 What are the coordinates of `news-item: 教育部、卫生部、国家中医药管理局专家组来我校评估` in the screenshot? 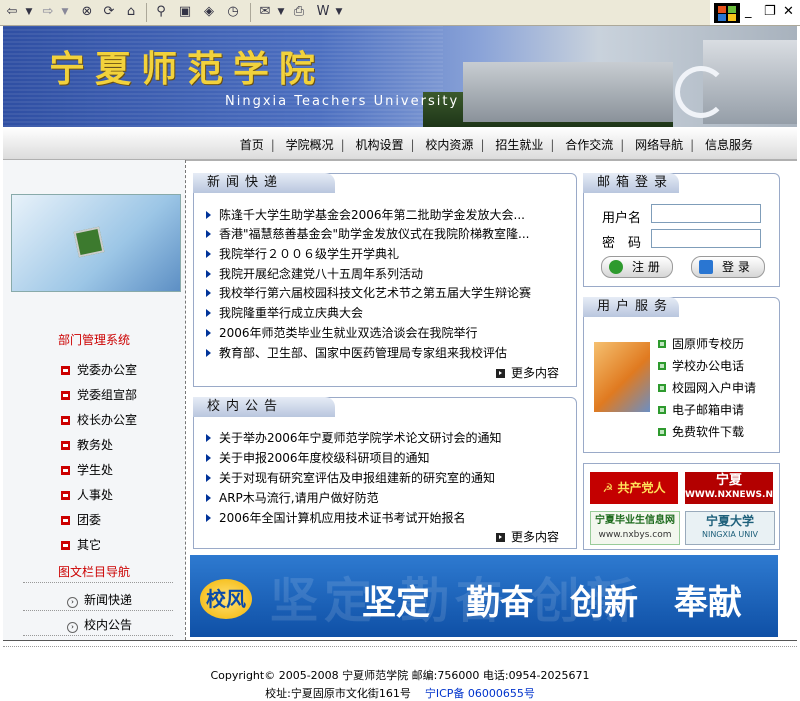 It's located at (356, 352).